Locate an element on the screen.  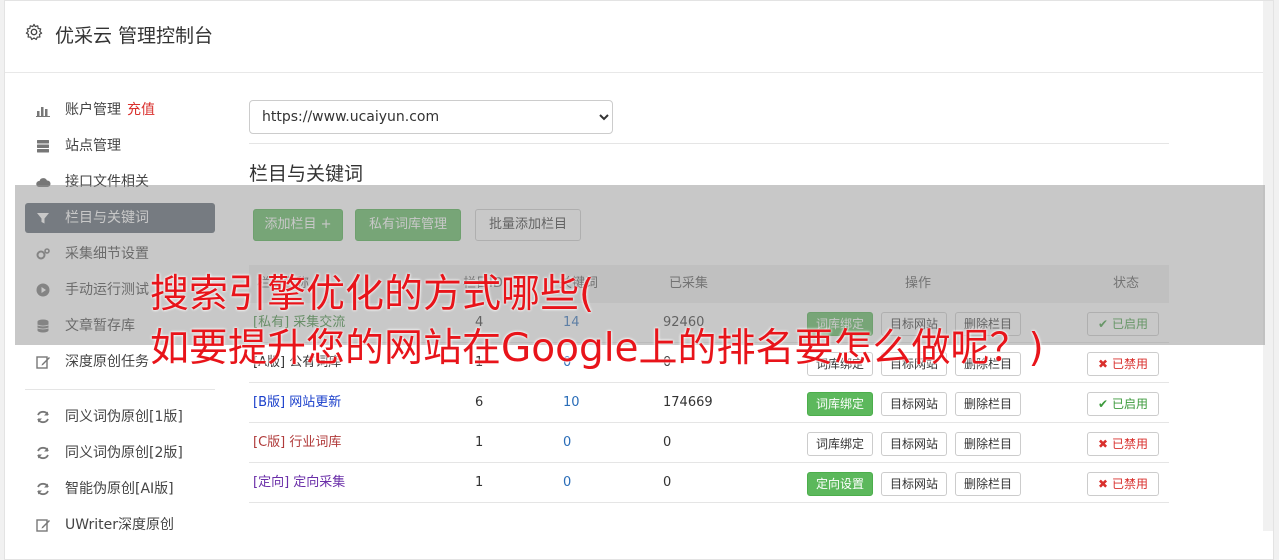
sidebar-item-4: UWriter深度原创 is located at coordinates (120, 525).